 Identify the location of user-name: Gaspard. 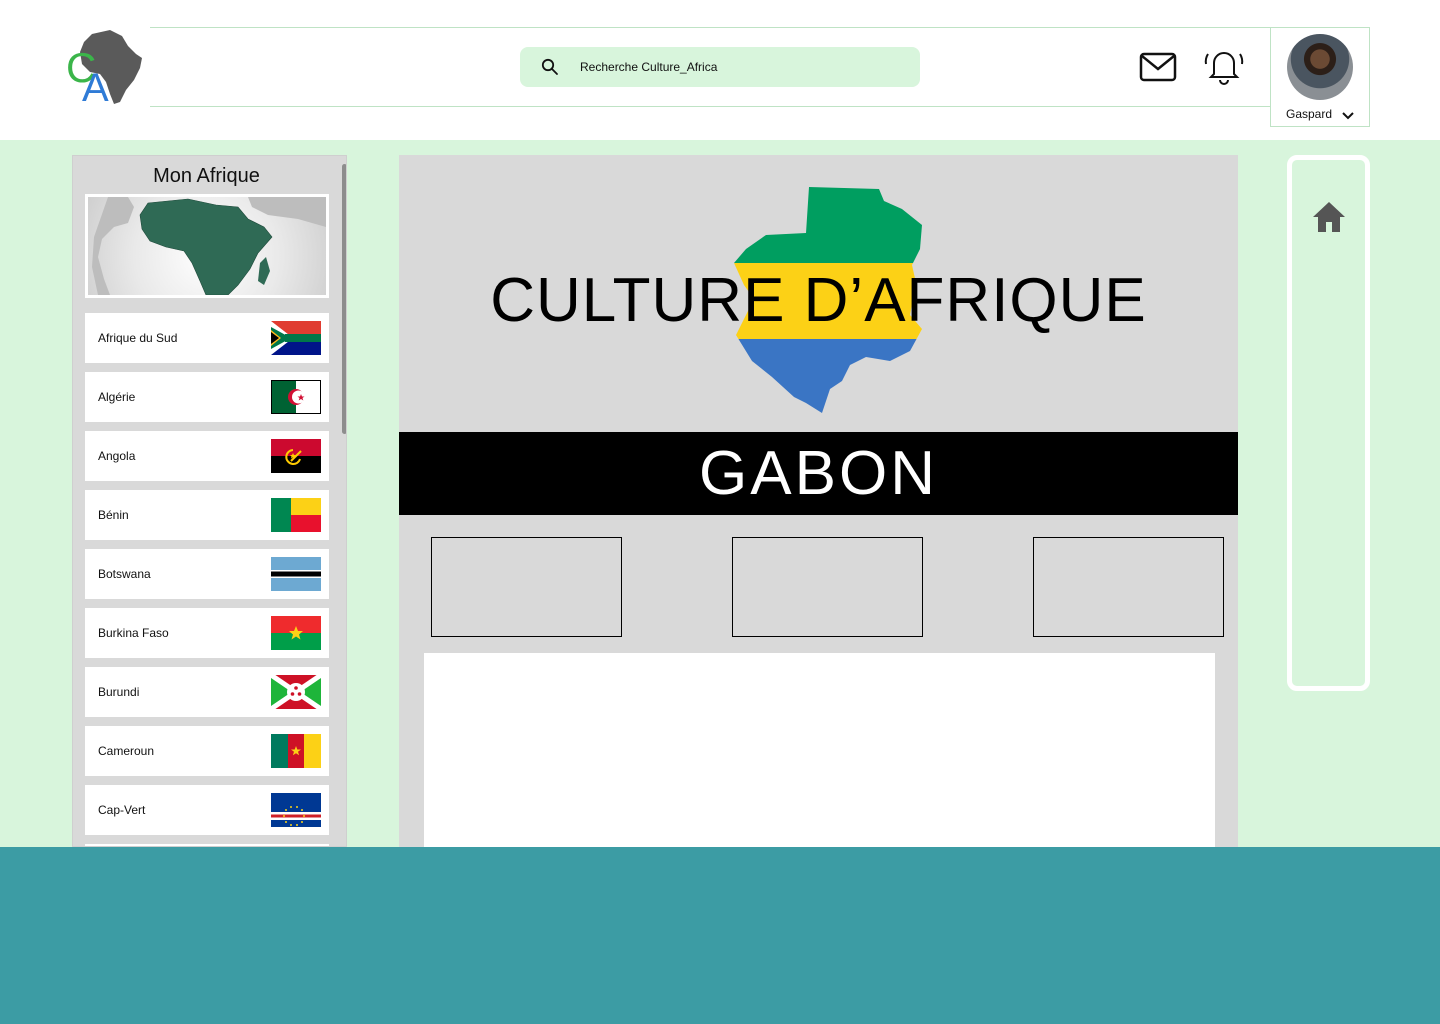
(1309, 114).